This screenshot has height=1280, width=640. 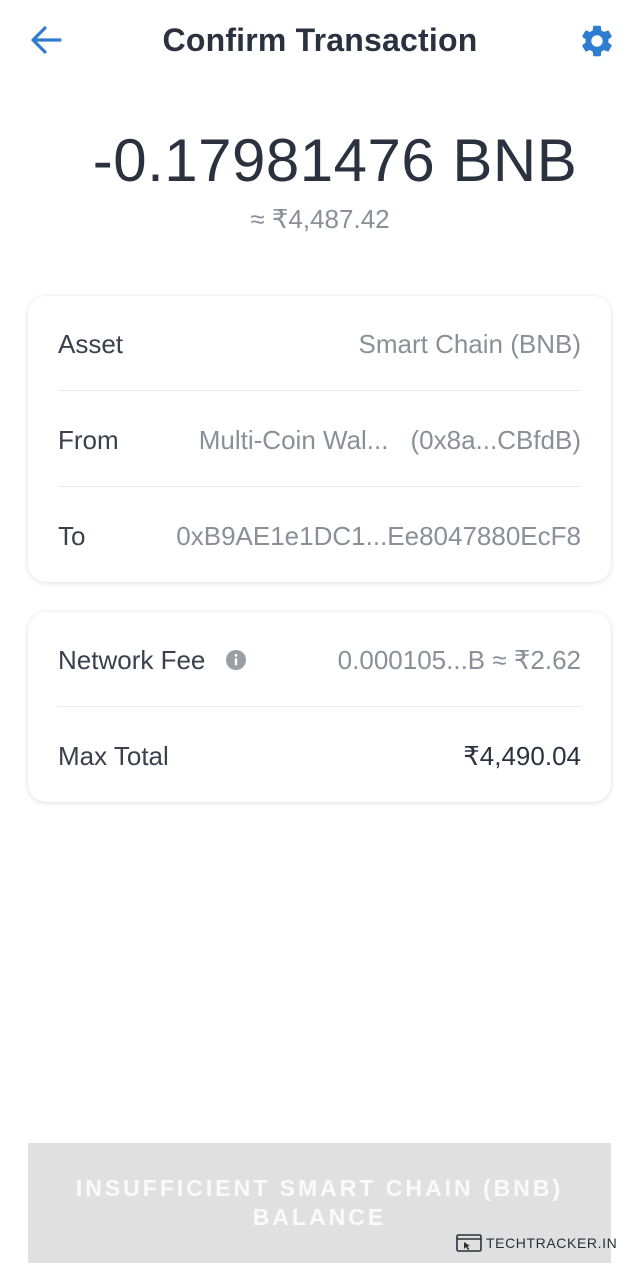 What do you see at coordinates (319, 660) in the screenshot?
I see `network-fee-row: Network Fee 0.000105...B ≈ ₹2.62` at bounding box center [319, 660].